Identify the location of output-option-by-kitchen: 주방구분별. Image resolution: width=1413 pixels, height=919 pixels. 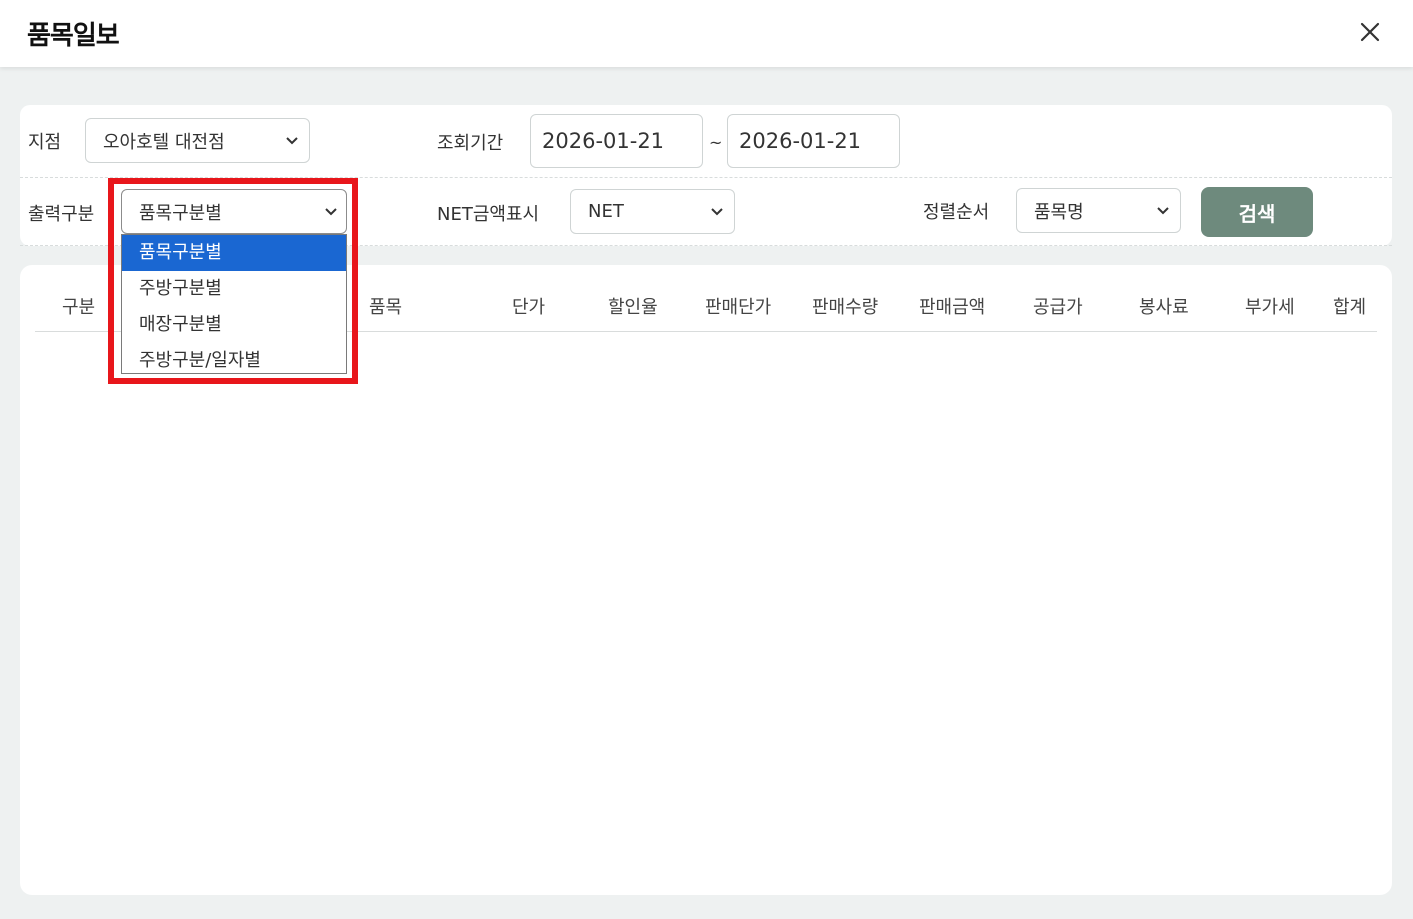
(234, 289).